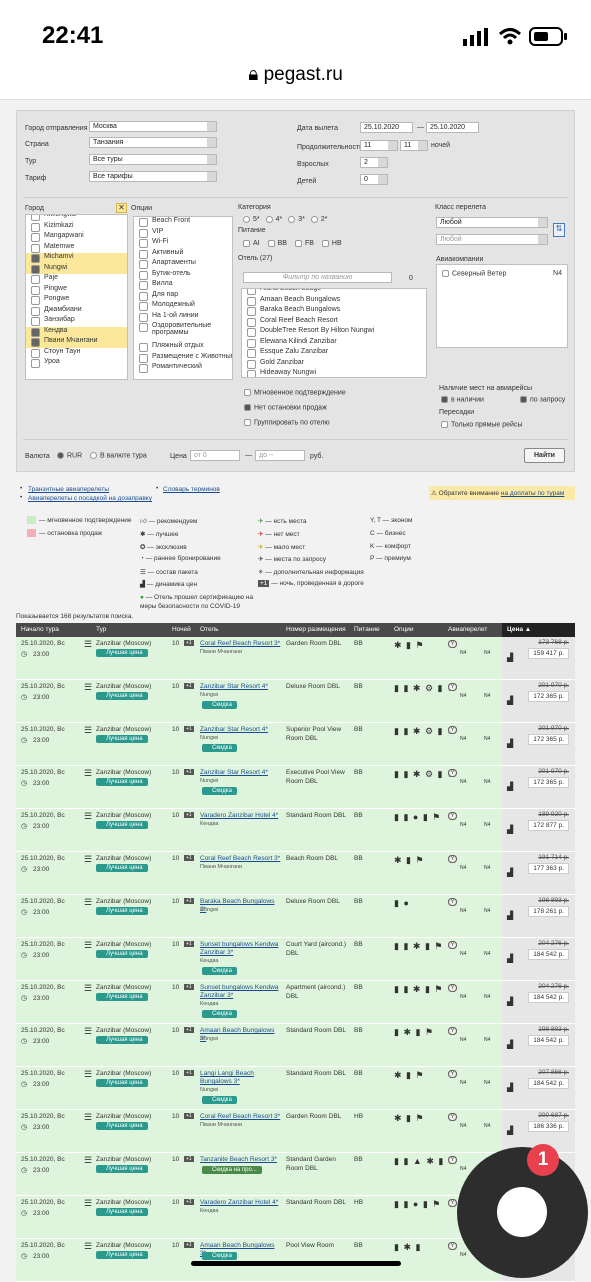 The height and width of the screenshot is (1282, 591). What do you see at coordinates (241, 992) in the screenshot?
I see `row-hotel: Sunset bungalows Kendwa Zanzibar 3*` at bounding box center [241, 992].